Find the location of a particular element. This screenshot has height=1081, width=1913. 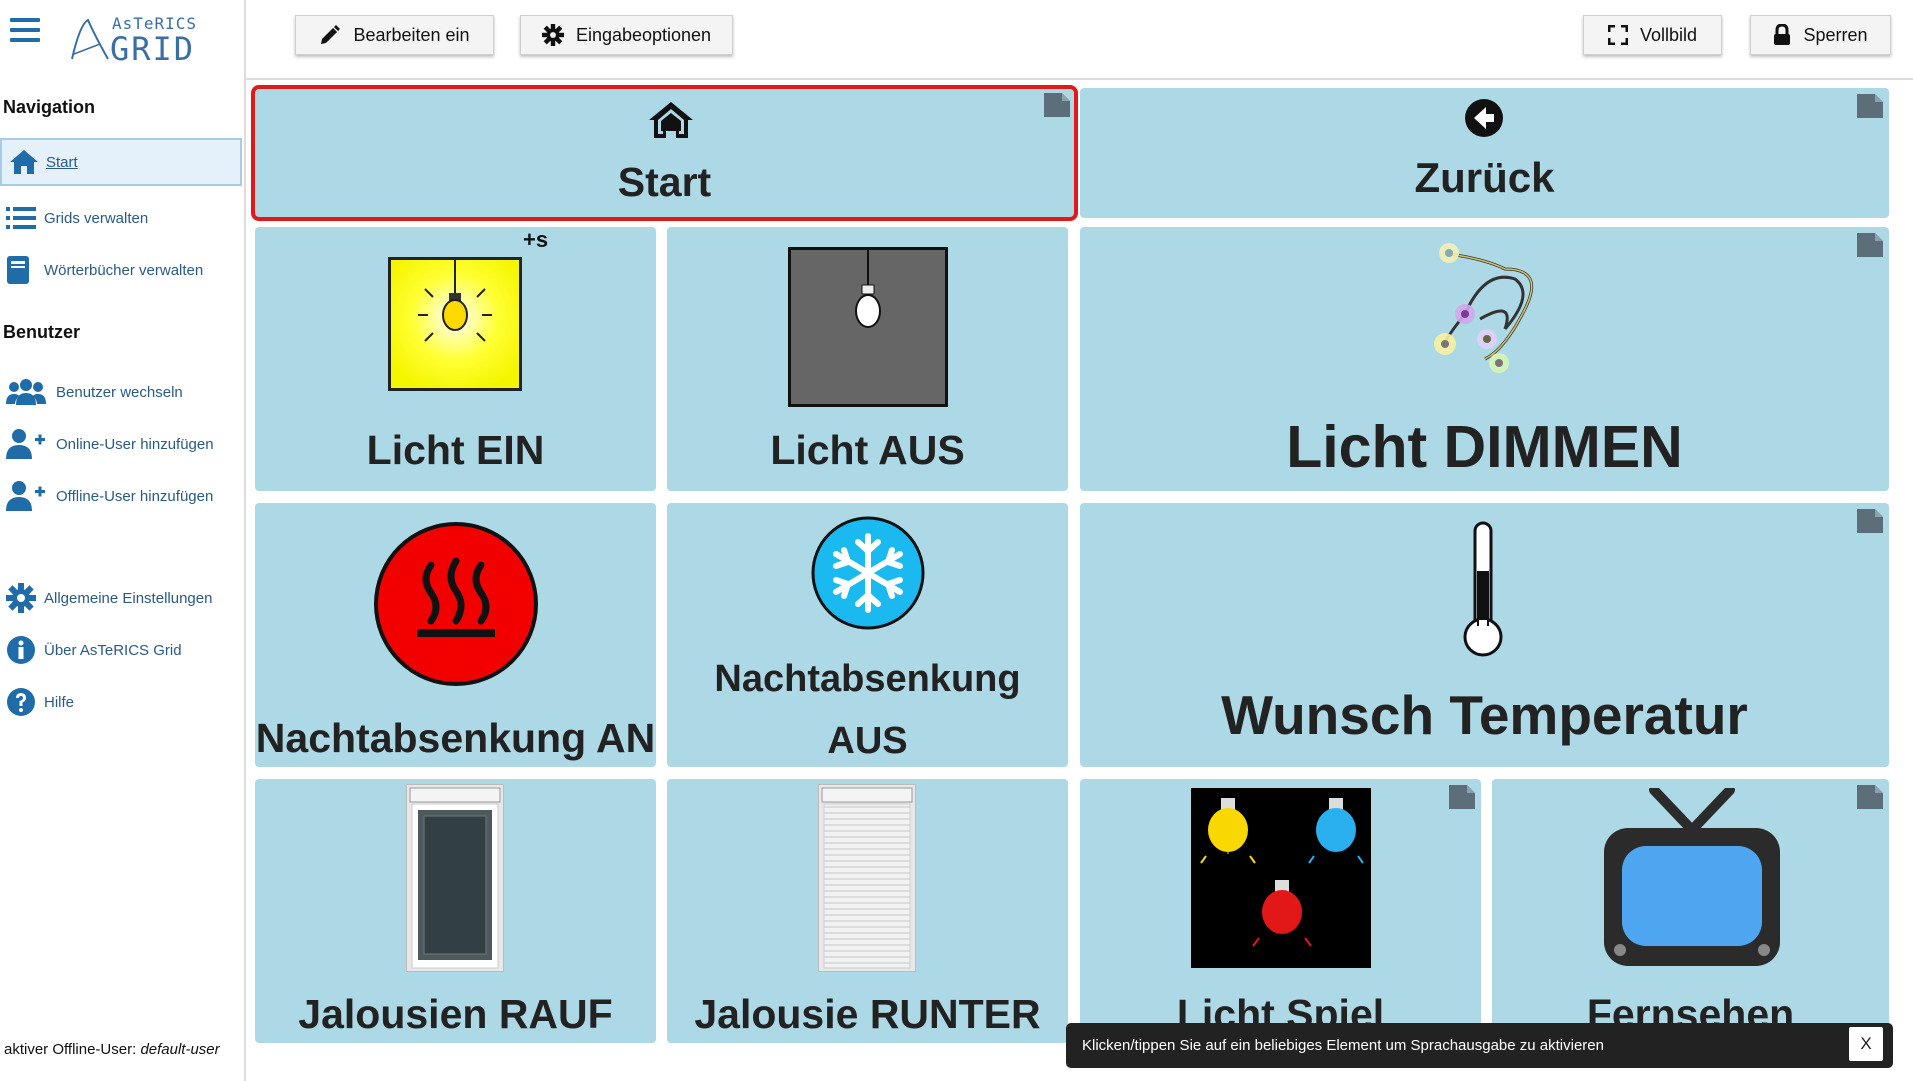

snowflake-icon is located at coordinates (868, 573).